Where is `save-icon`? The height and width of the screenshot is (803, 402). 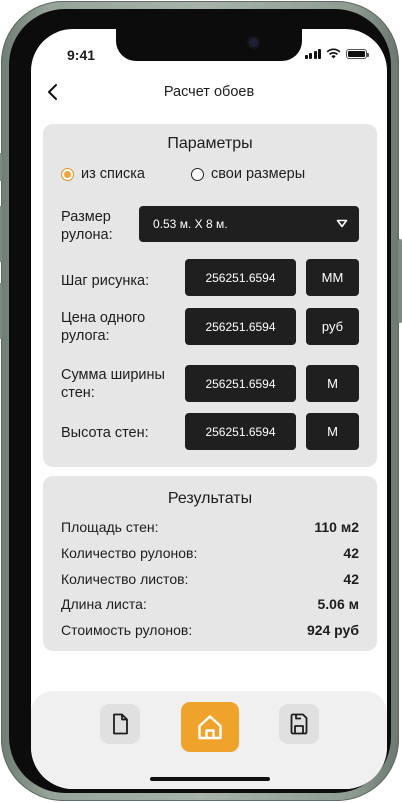
save-icon is located at coordinates (299, 724).